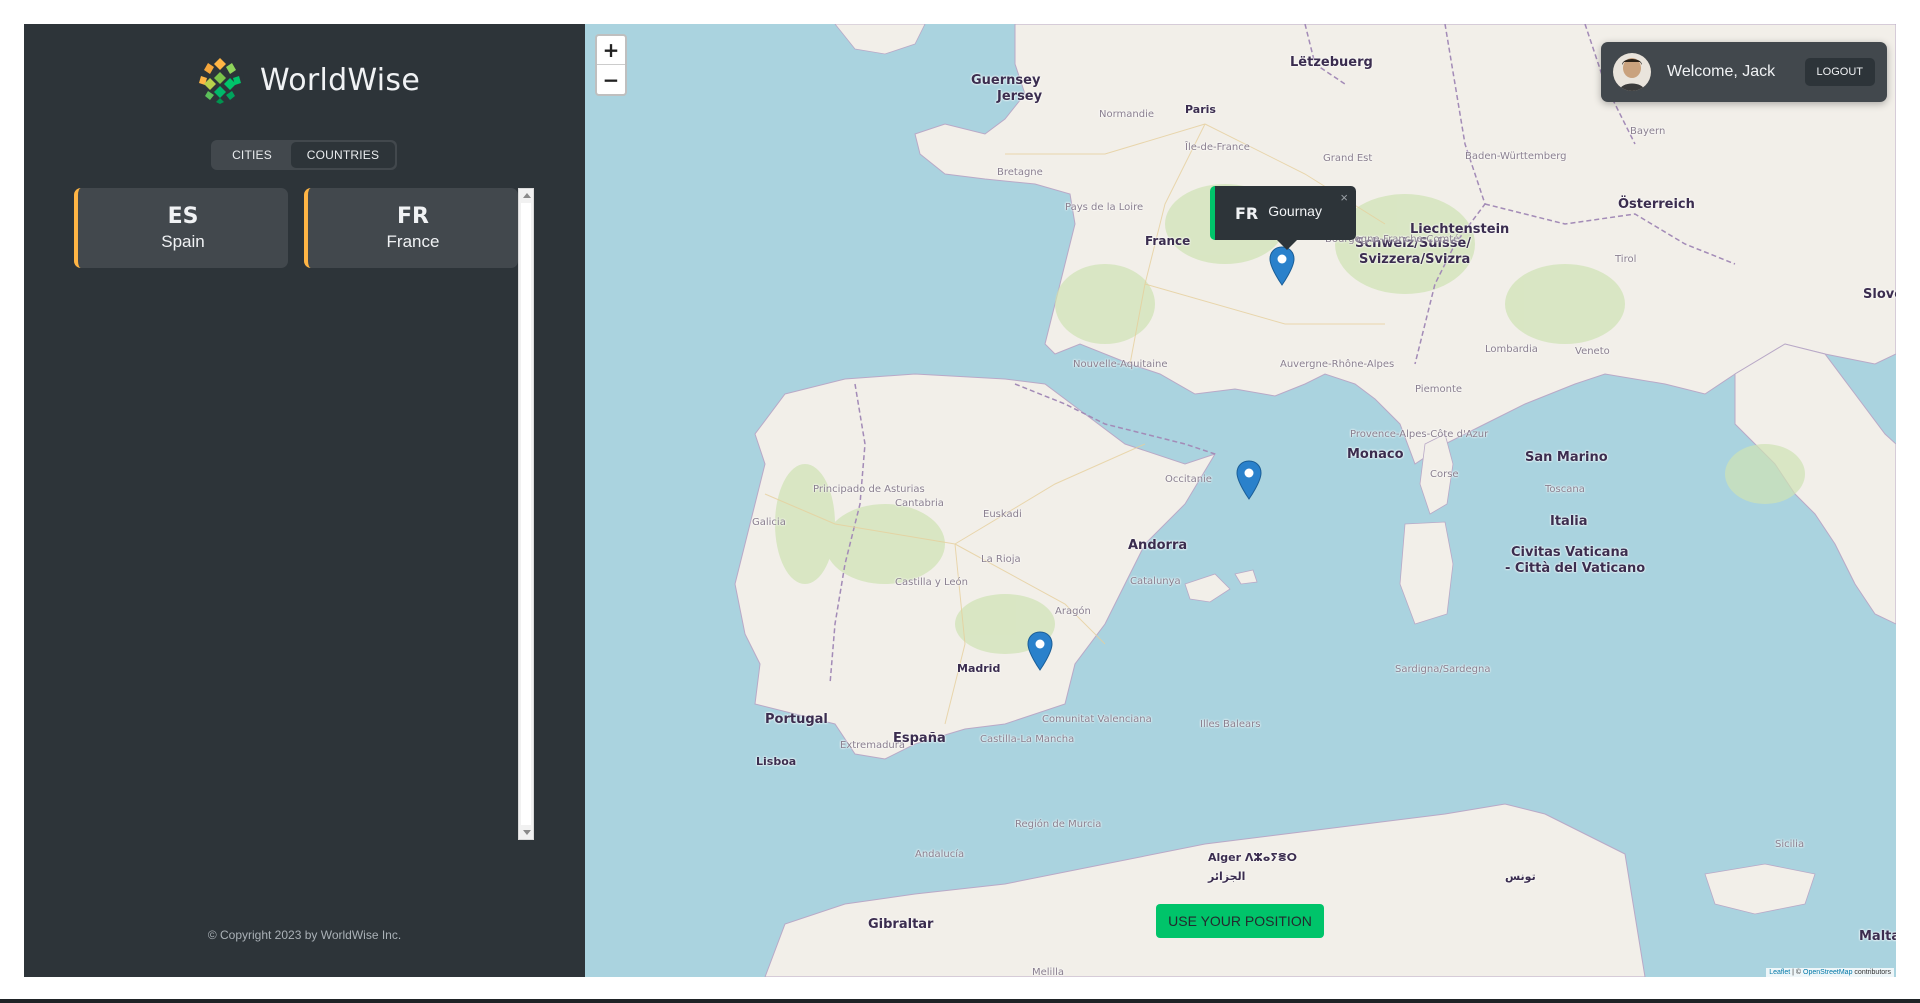 This screenshot has width=1920, height=1003. What do you see at coordinates (1511, 349) in the screenshot?
I see `map-region-lombardia: Lombardia` at bounding box center [1511, 349].